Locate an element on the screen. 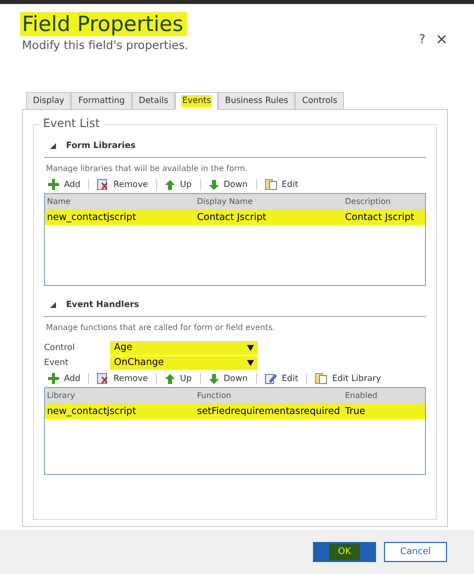 The width and height of the screenshot is (474, 574). column-header: Library is located at coordinates (122, 395).